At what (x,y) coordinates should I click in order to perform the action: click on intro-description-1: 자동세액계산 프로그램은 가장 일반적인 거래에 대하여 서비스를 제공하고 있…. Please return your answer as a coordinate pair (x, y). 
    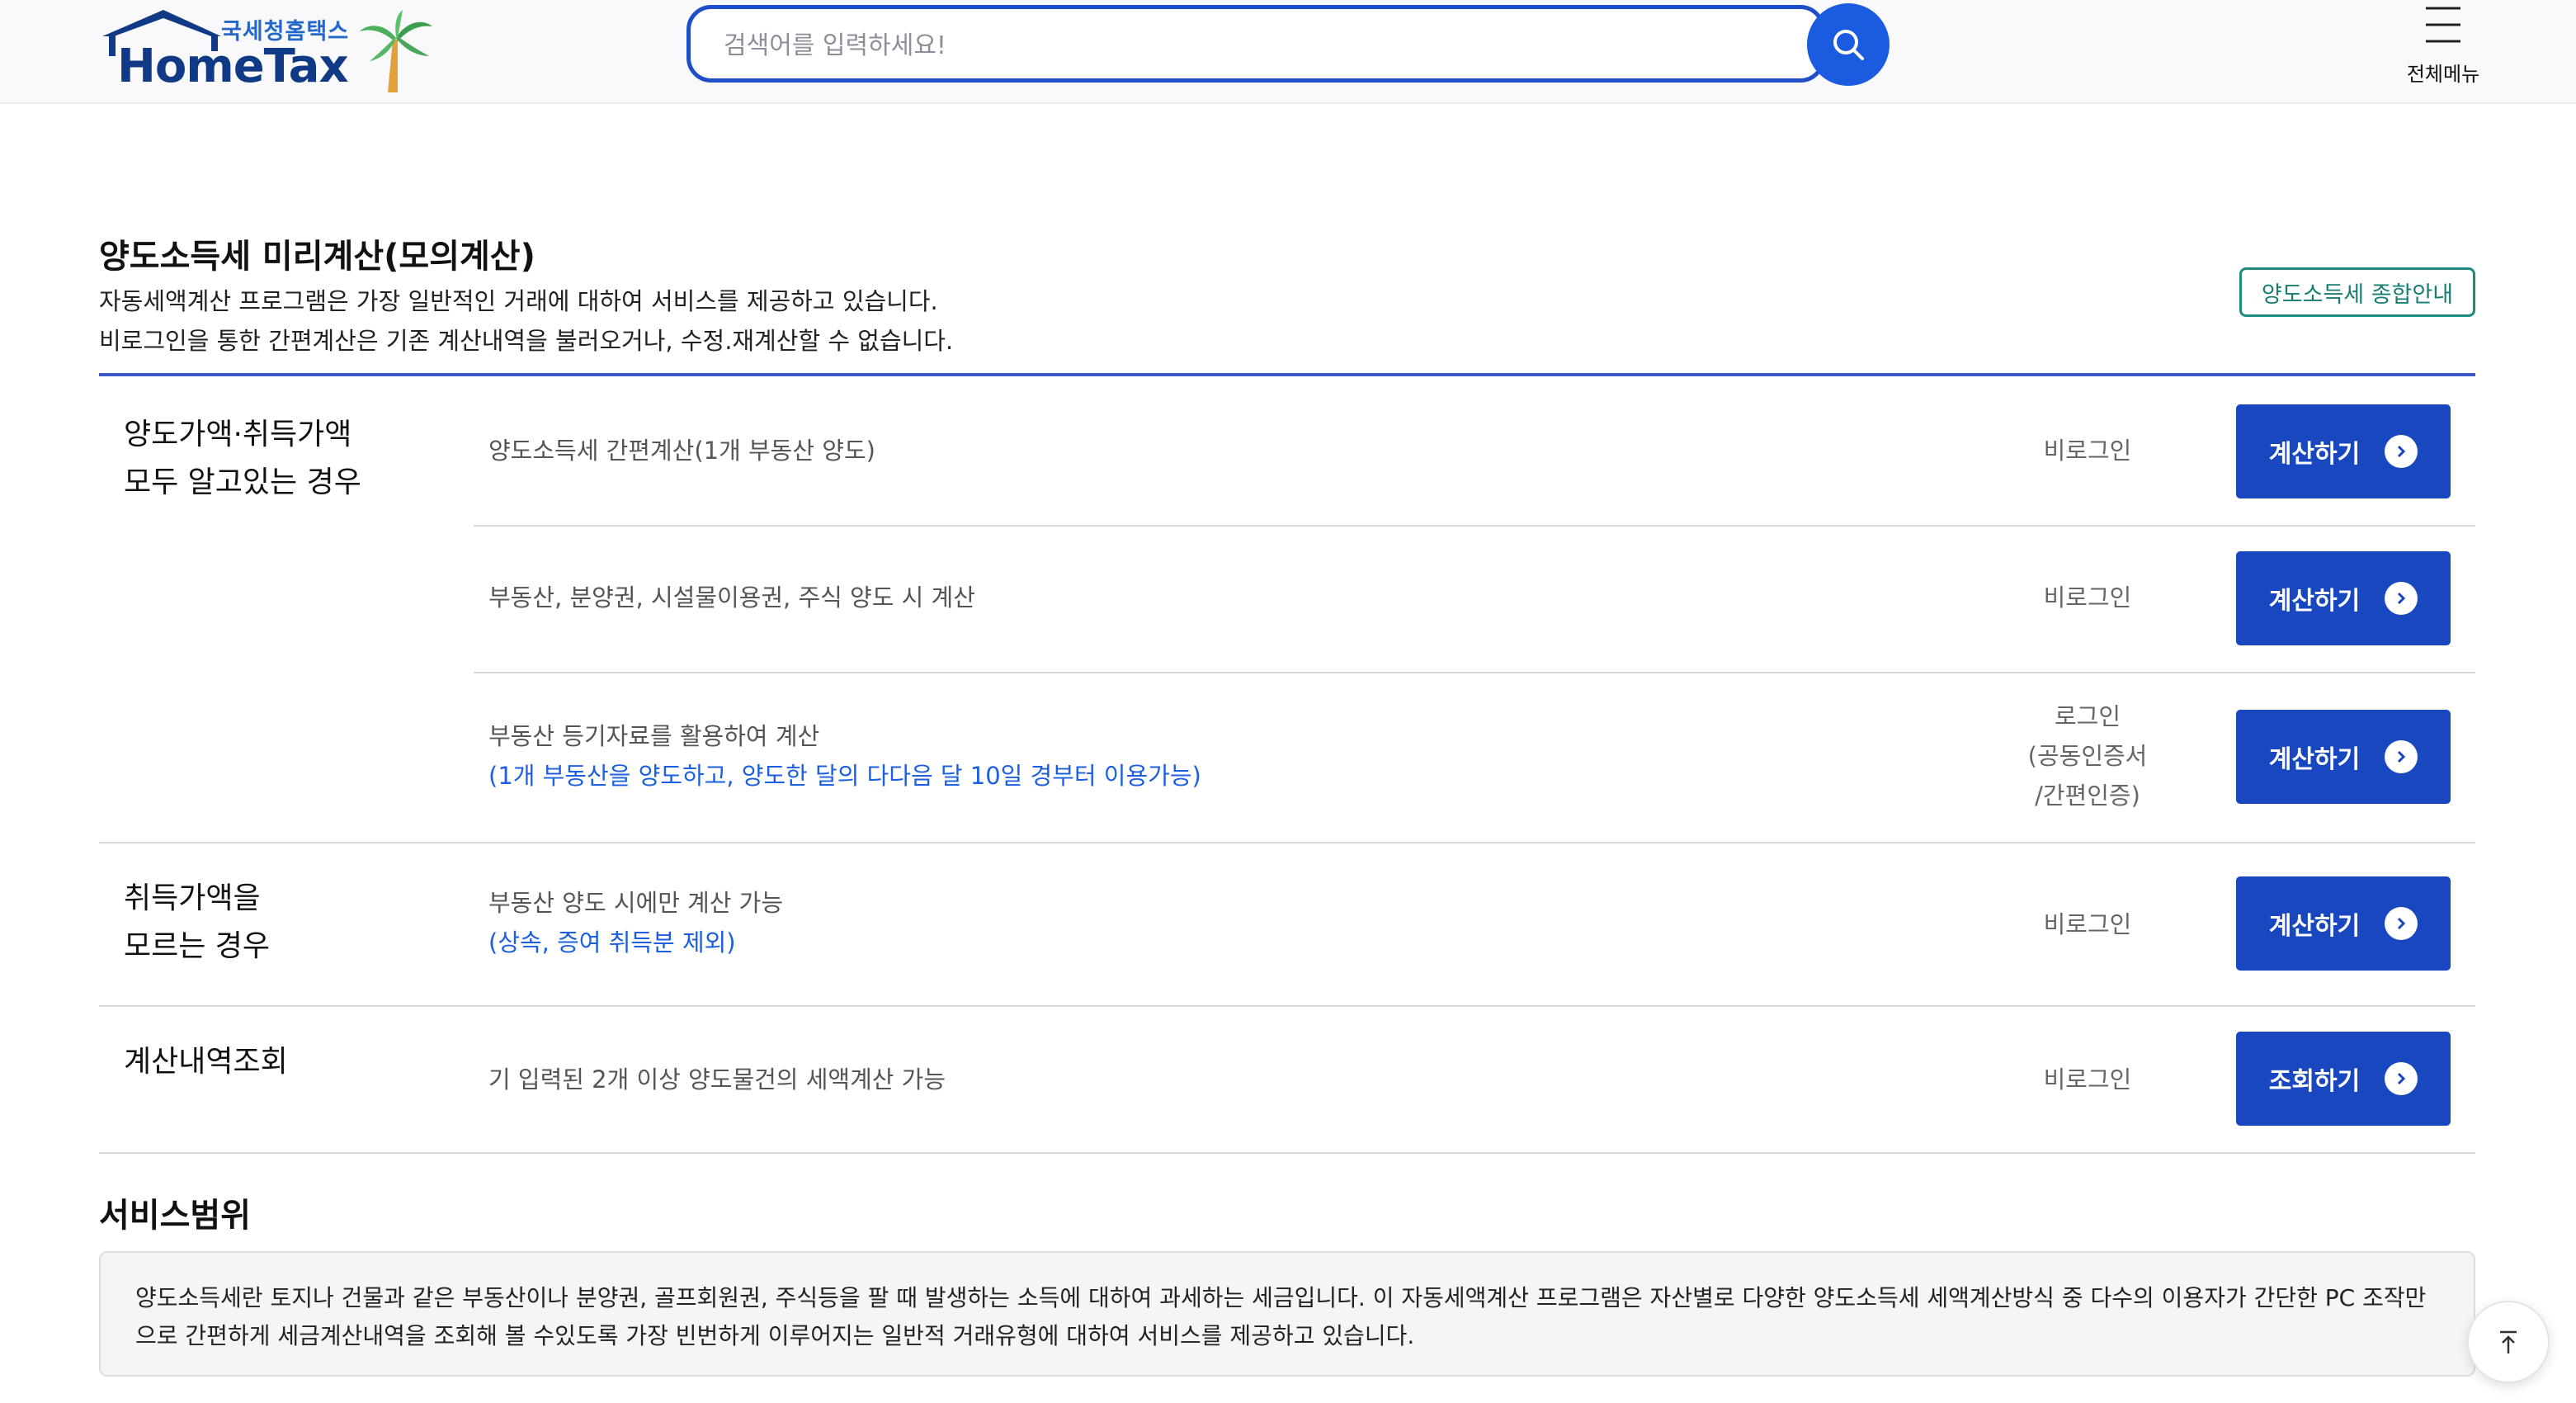
    Looking at the image, I should click on (518, 301).